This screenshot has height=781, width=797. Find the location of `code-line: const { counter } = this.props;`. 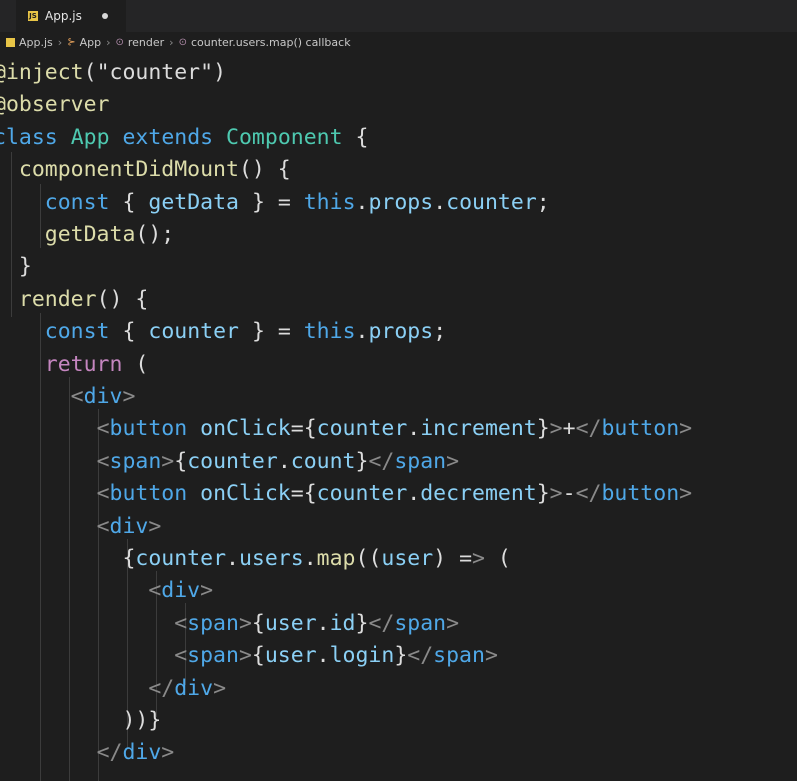

code-line: const { counter } = this.props; is located at coordinates (223, 332).